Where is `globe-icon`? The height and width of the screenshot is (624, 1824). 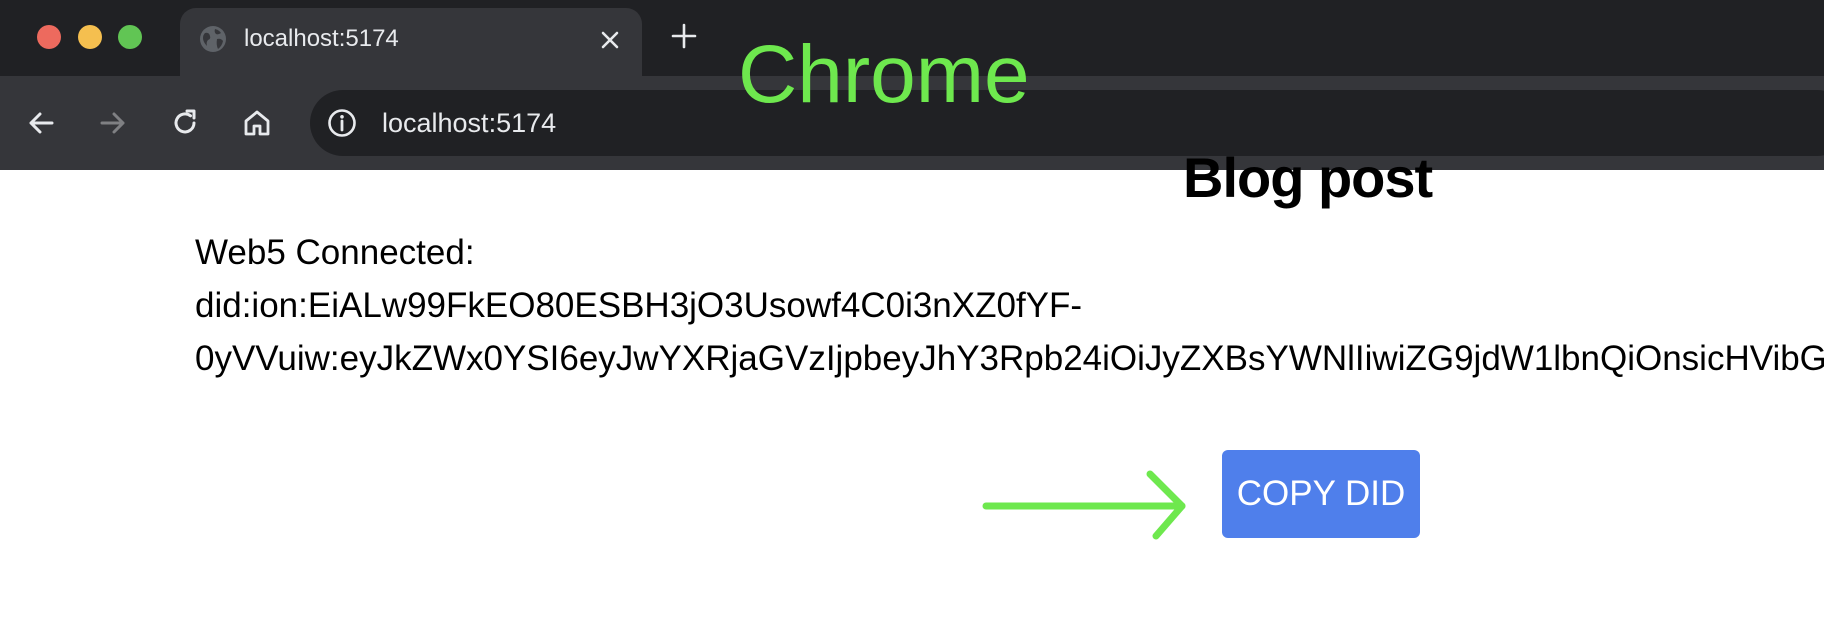 globe-icon is located at coordinates (213, 39).